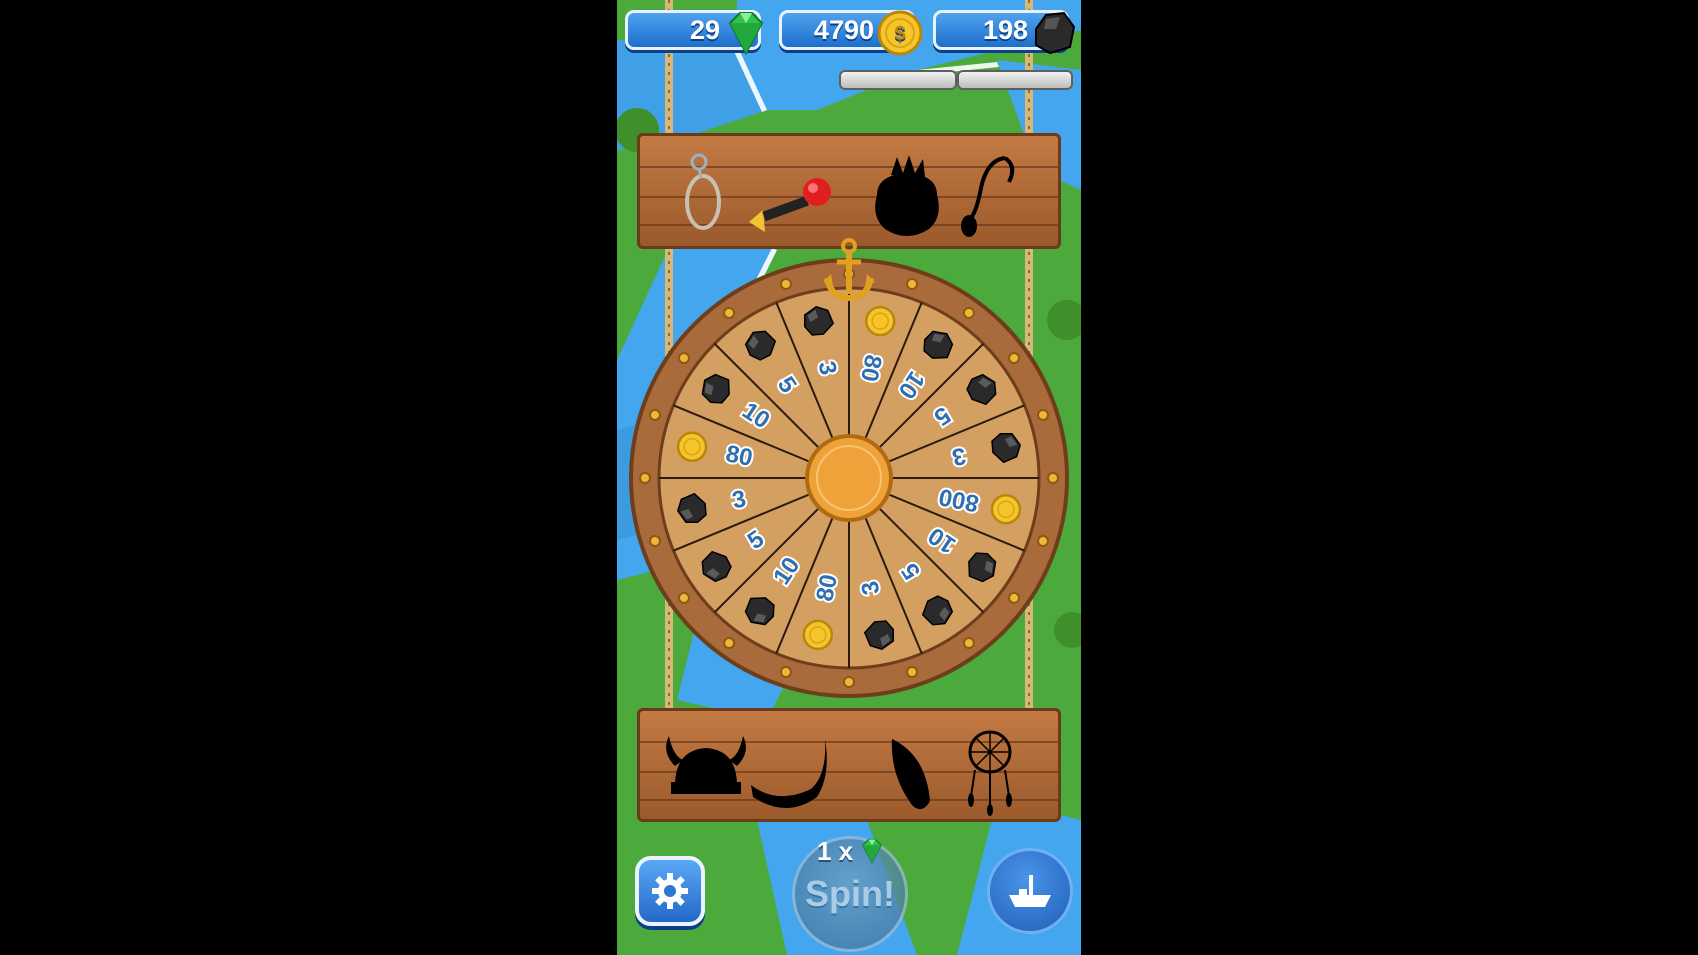 The height and width of the screenshot is (955, 1698). Describe the element at coordinates (850, 893) in the screenshot. I see `spin-button-label: Spin!` at that location.